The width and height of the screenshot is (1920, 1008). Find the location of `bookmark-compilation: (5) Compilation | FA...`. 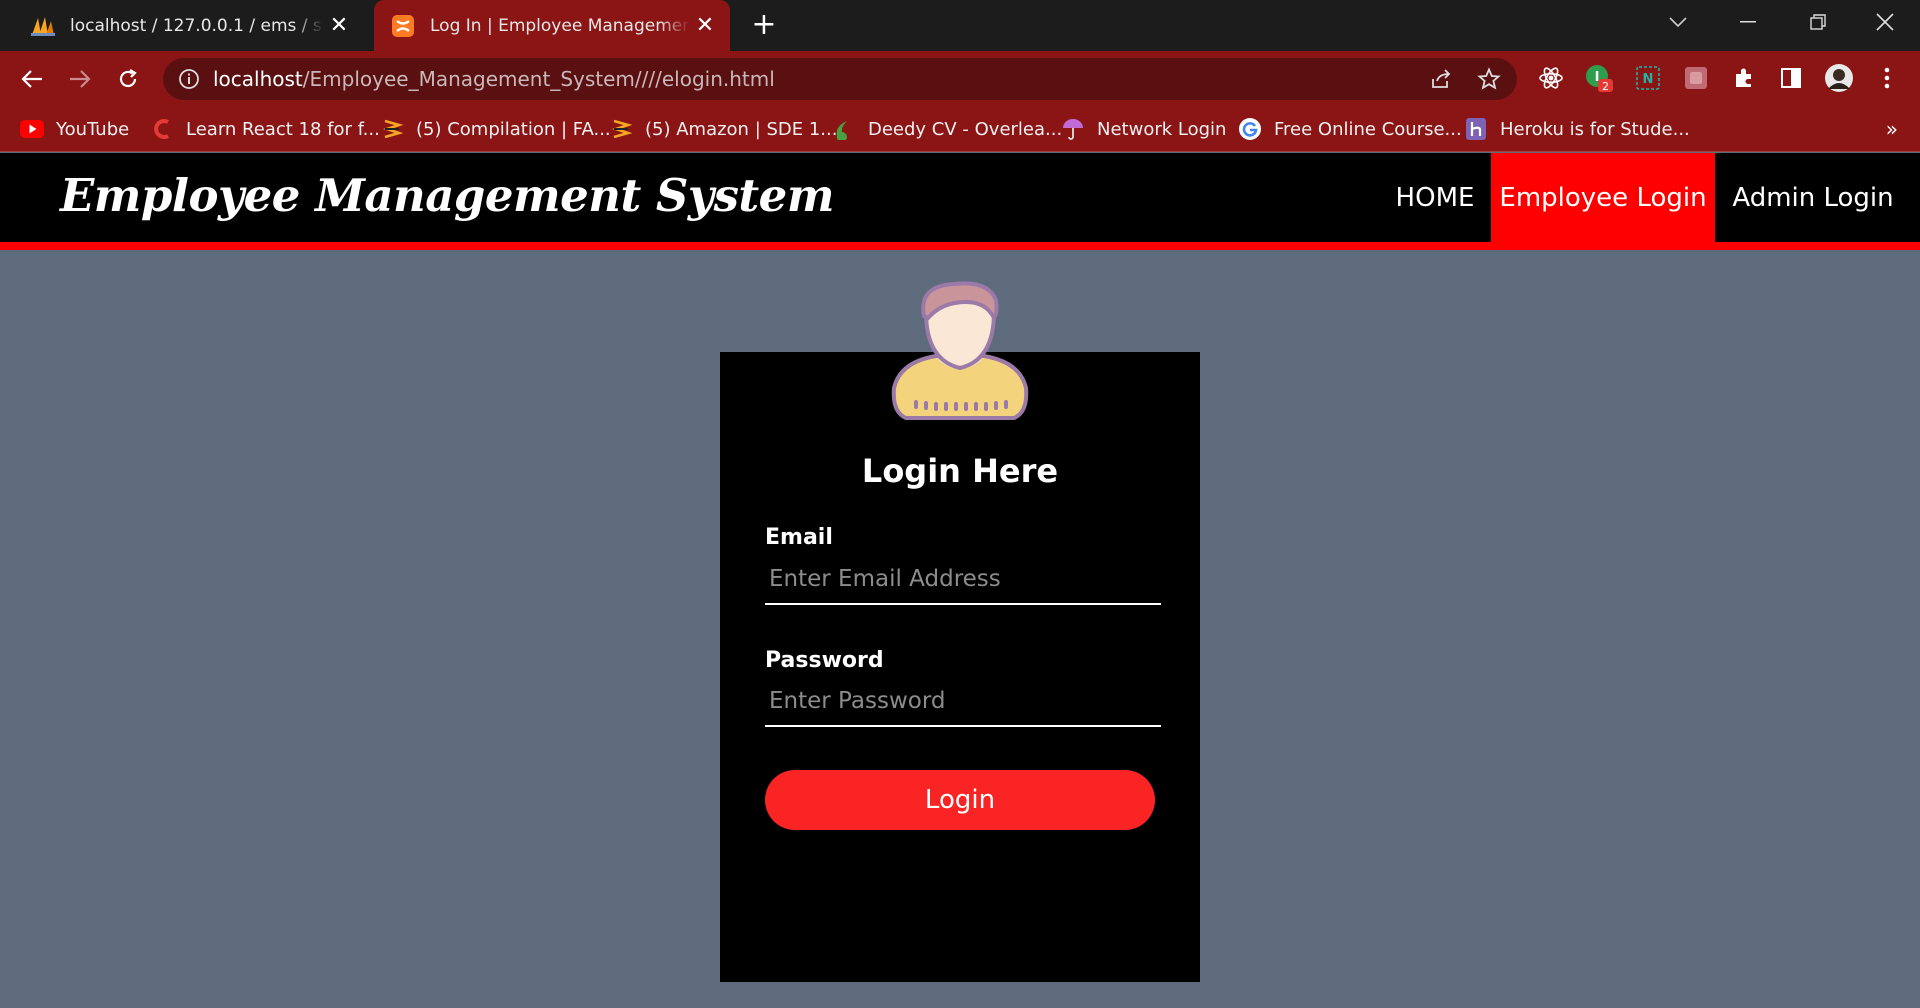

bookmark-compilation: (5) Compilation | FA... is located at coordinates (495, 129).